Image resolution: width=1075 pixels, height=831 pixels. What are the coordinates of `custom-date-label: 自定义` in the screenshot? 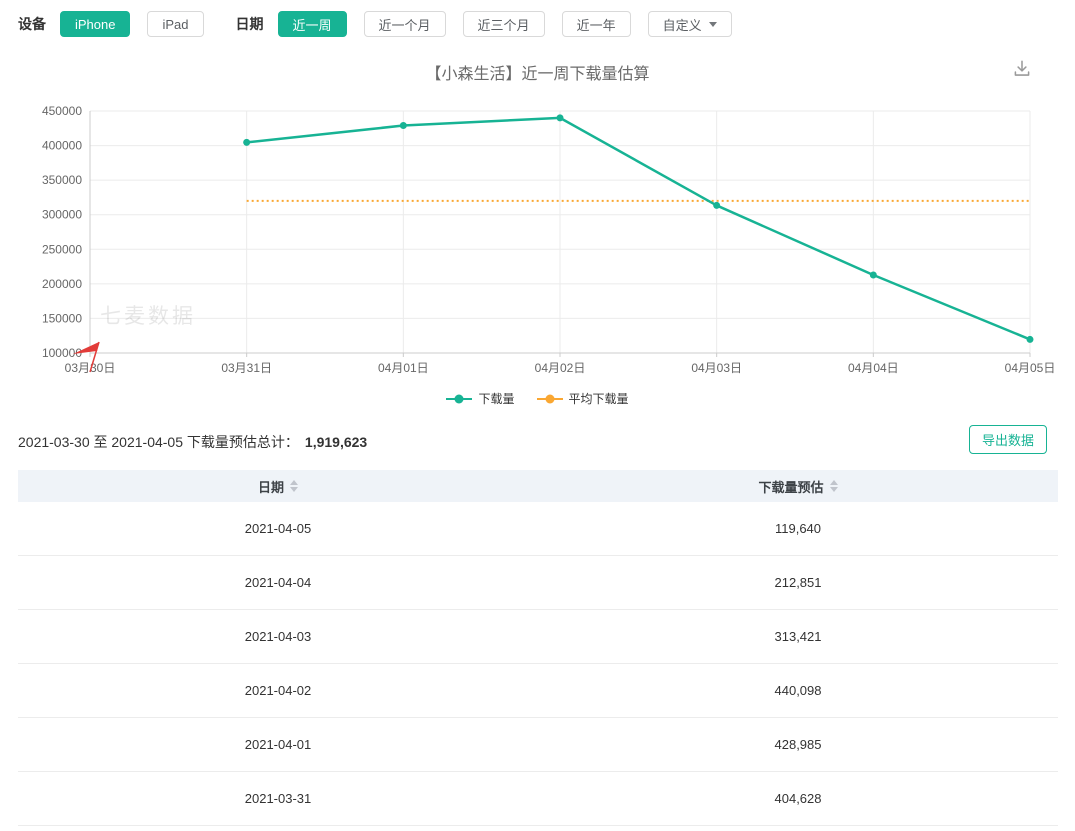 It's located at (682, 25).